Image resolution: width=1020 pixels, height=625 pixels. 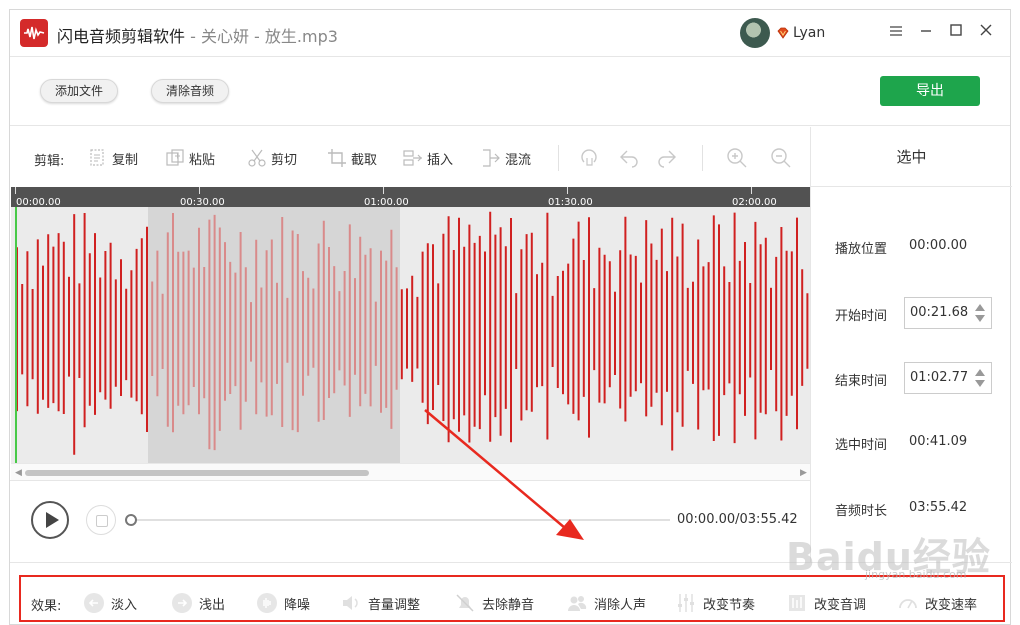 I want to click on change-pitch-button: 改变音调, so click(x=826, y=603).